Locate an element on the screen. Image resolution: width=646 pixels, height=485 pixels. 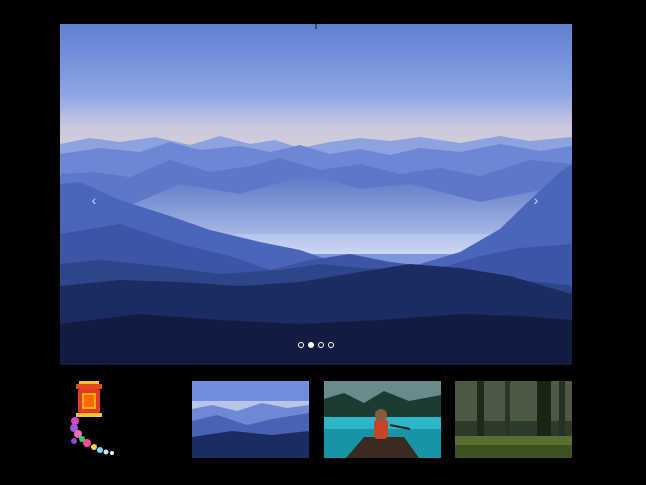
forest-thumbnail-image is located at coordinates (513, 419).